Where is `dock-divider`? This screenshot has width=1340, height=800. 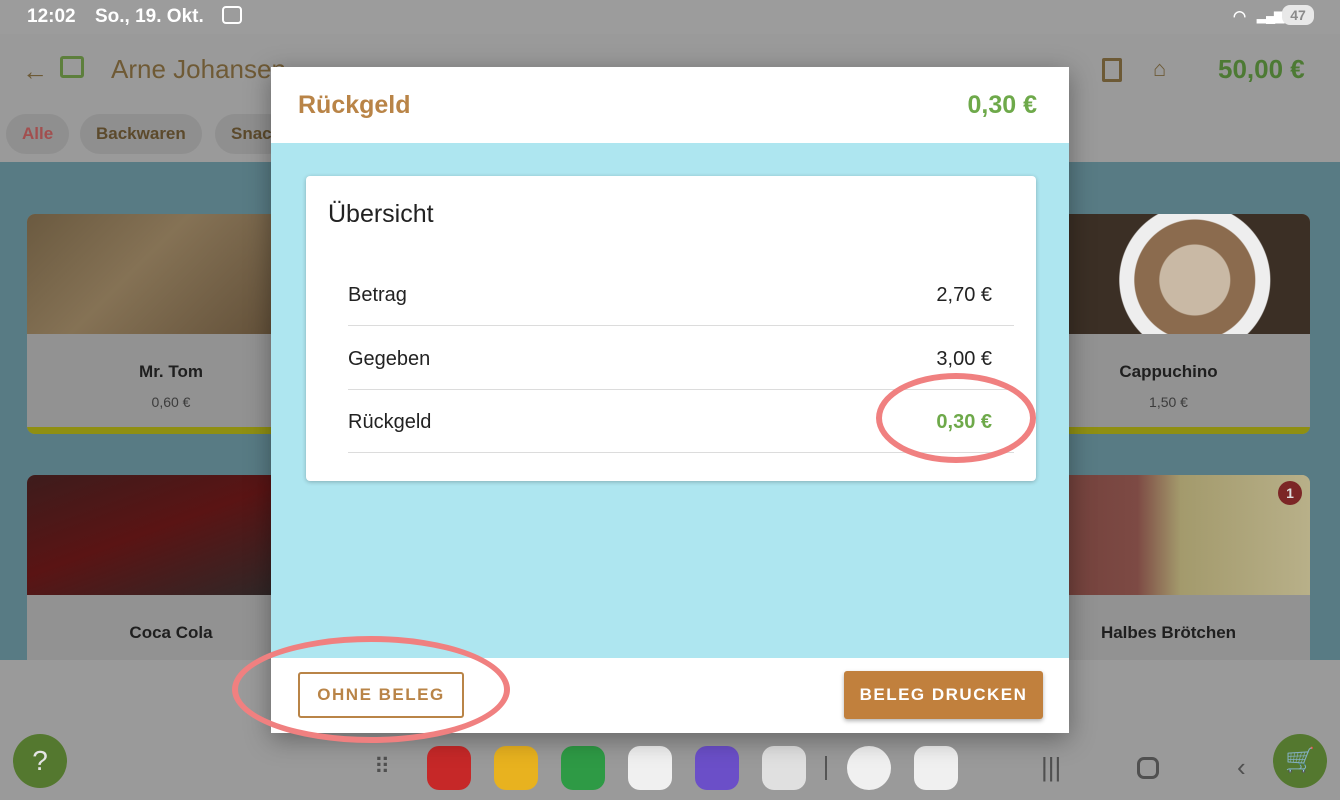
dock-divider is located at coordinates (826, 768).